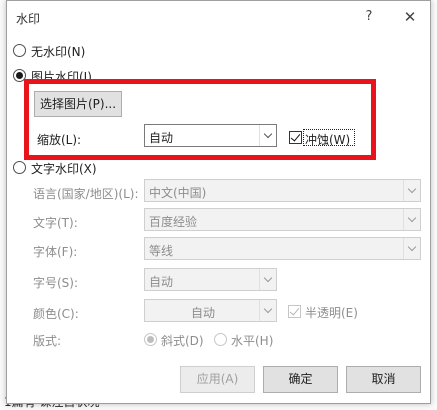  I want to click on color-select: 自动, so click(210, 310).